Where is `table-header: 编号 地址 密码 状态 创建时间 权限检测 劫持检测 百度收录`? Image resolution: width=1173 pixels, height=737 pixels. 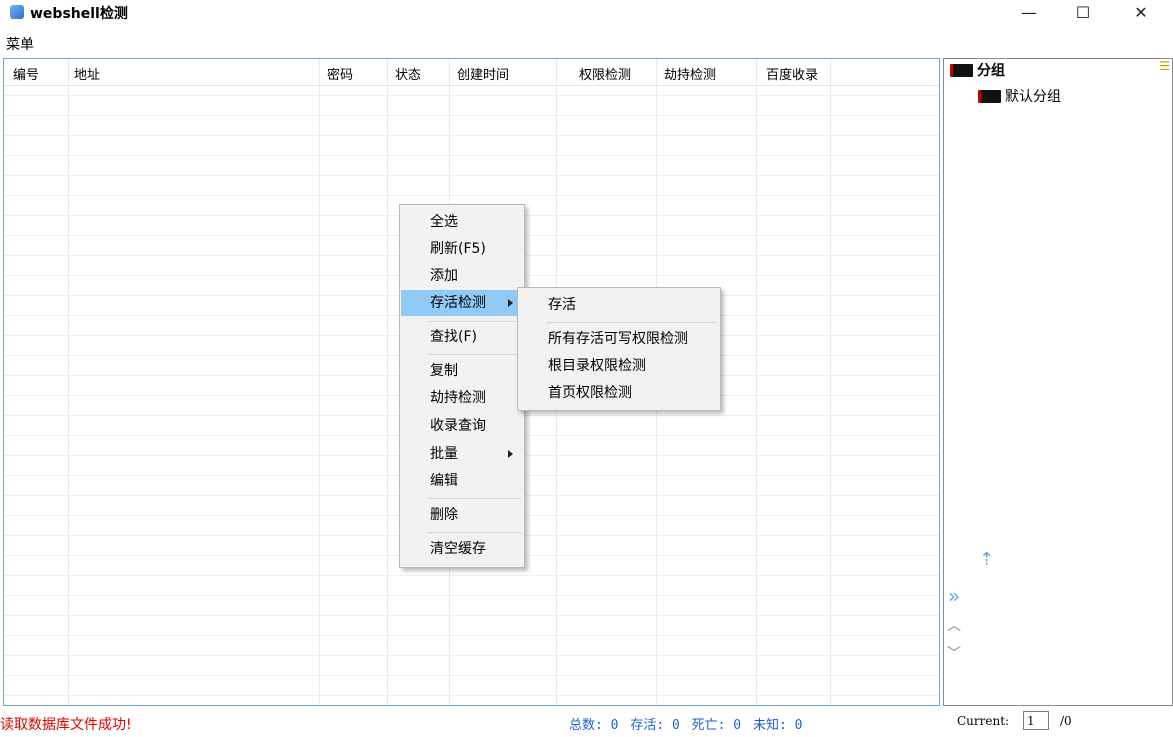
table-header: 编号 地址 密码 状态 创建时间 权限检测 劫持检测 百度收录 is located at coordinates (471, 72).